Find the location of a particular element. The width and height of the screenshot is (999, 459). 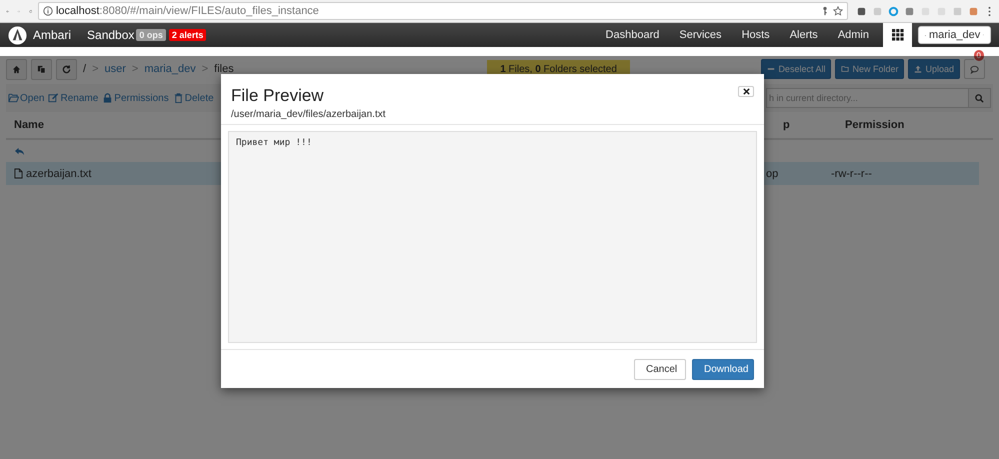

breadcrumb-item: files is located at coordinates (224, 69).